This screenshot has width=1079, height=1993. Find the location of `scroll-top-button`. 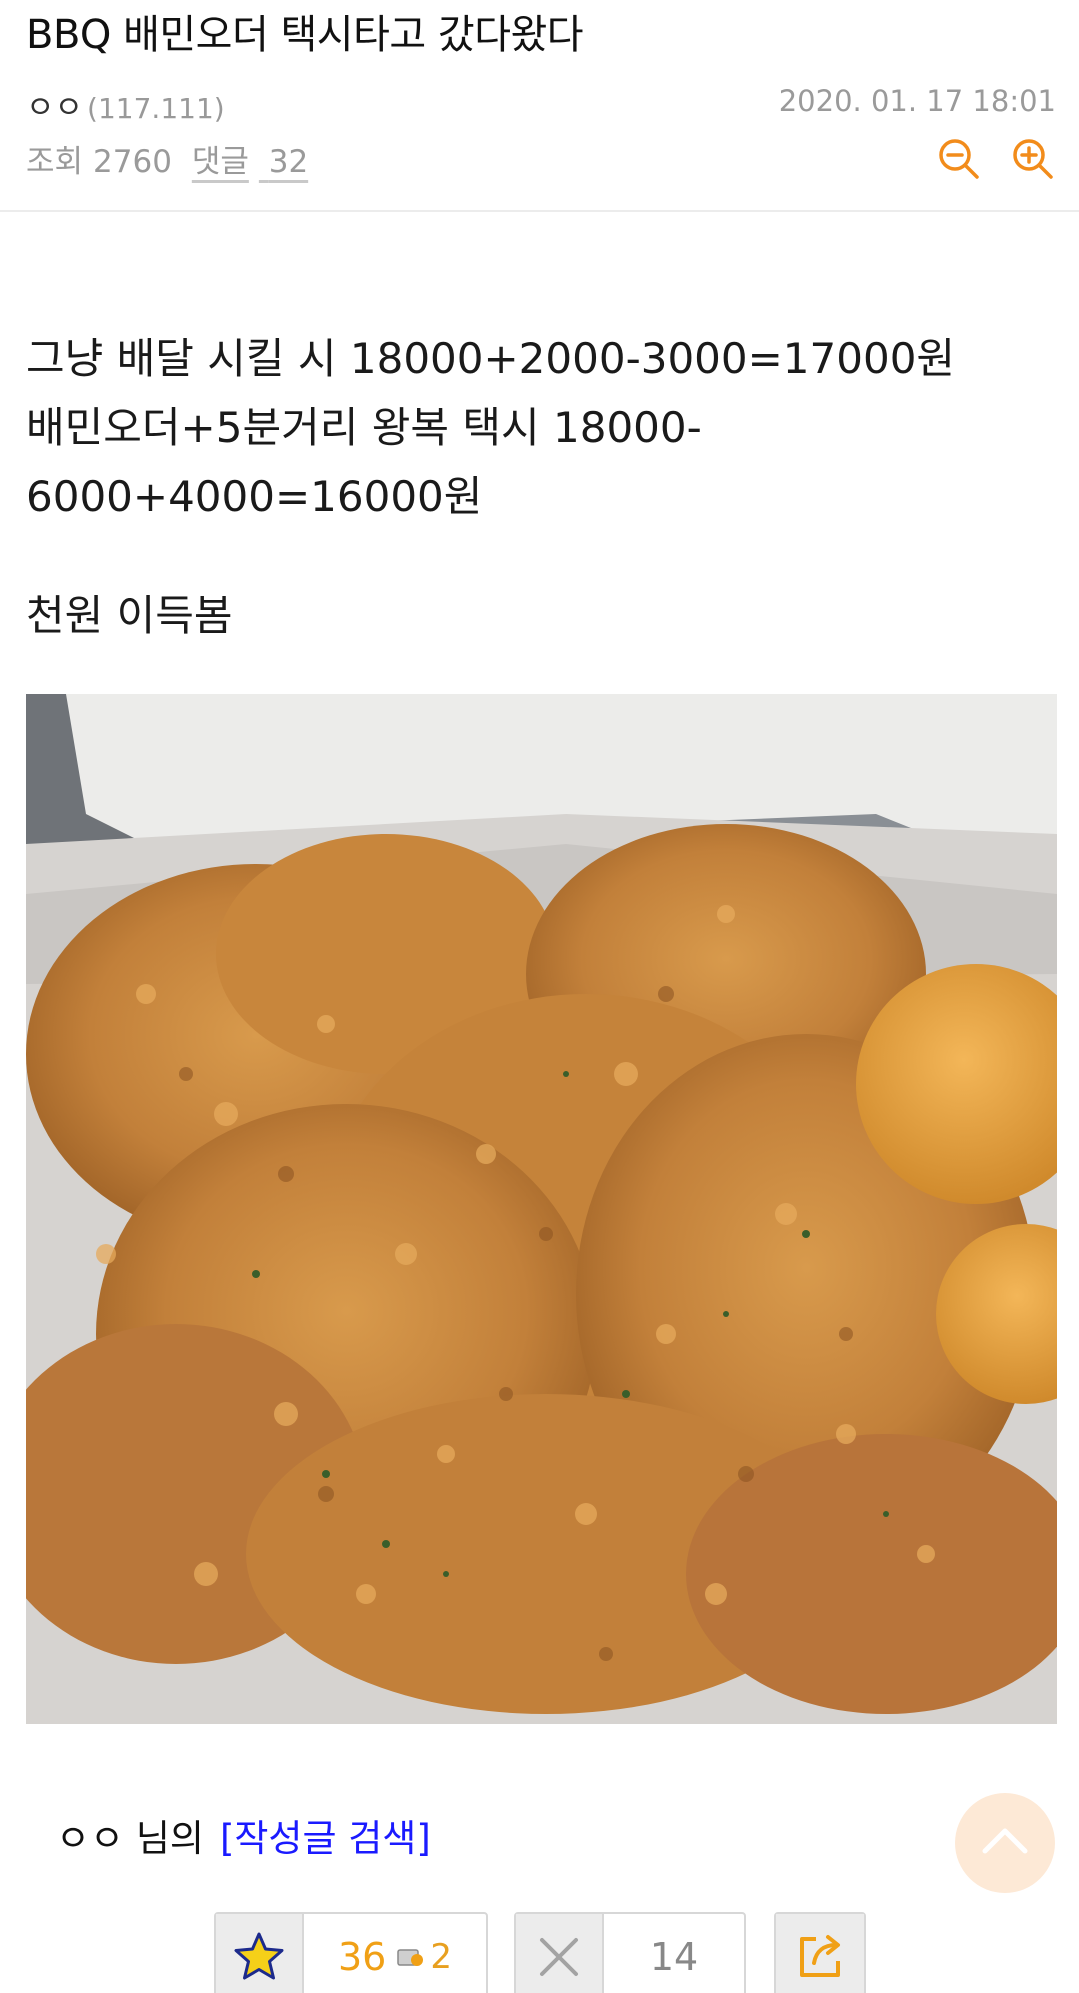

scroll-top-button is located at coordinates (1005, 1843).